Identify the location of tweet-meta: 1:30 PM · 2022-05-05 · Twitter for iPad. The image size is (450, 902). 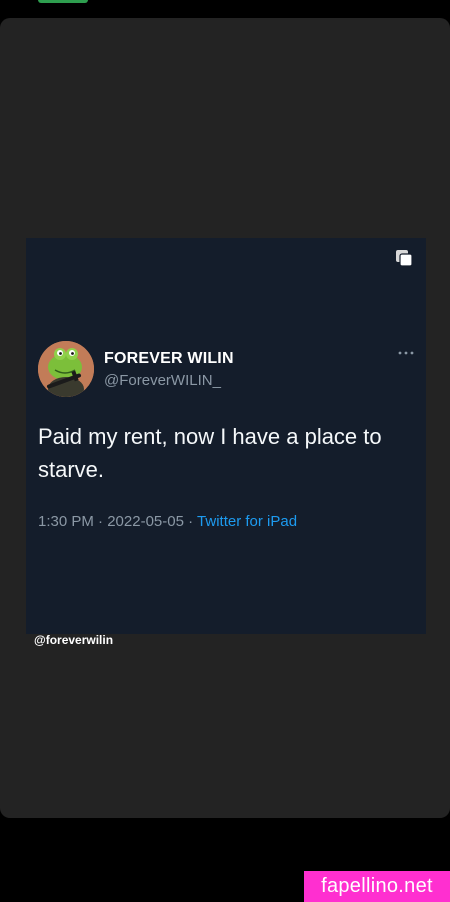
(167, 521).